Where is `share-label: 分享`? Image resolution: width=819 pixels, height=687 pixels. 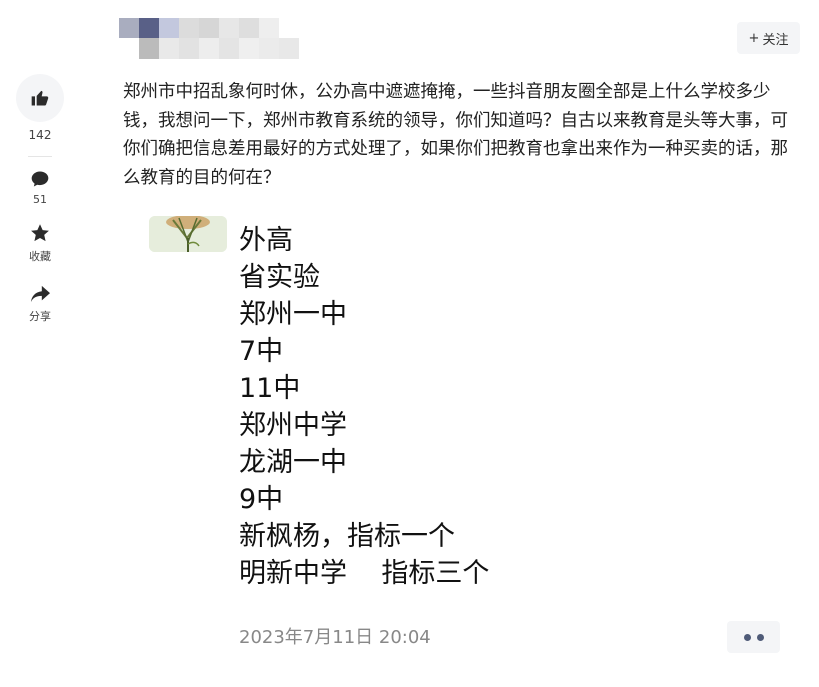
share-label: 分享 is located at coordinates (40, 316).